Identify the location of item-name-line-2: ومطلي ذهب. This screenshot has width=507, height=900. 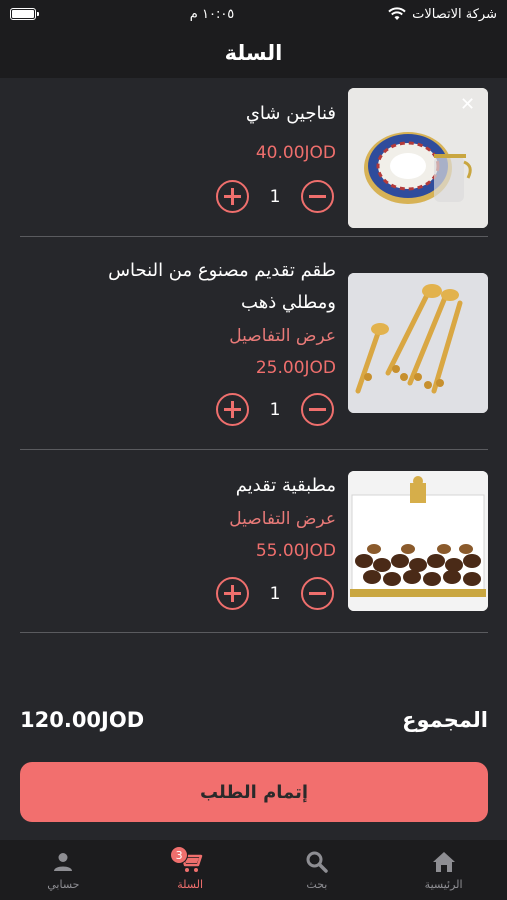
(288, 302).